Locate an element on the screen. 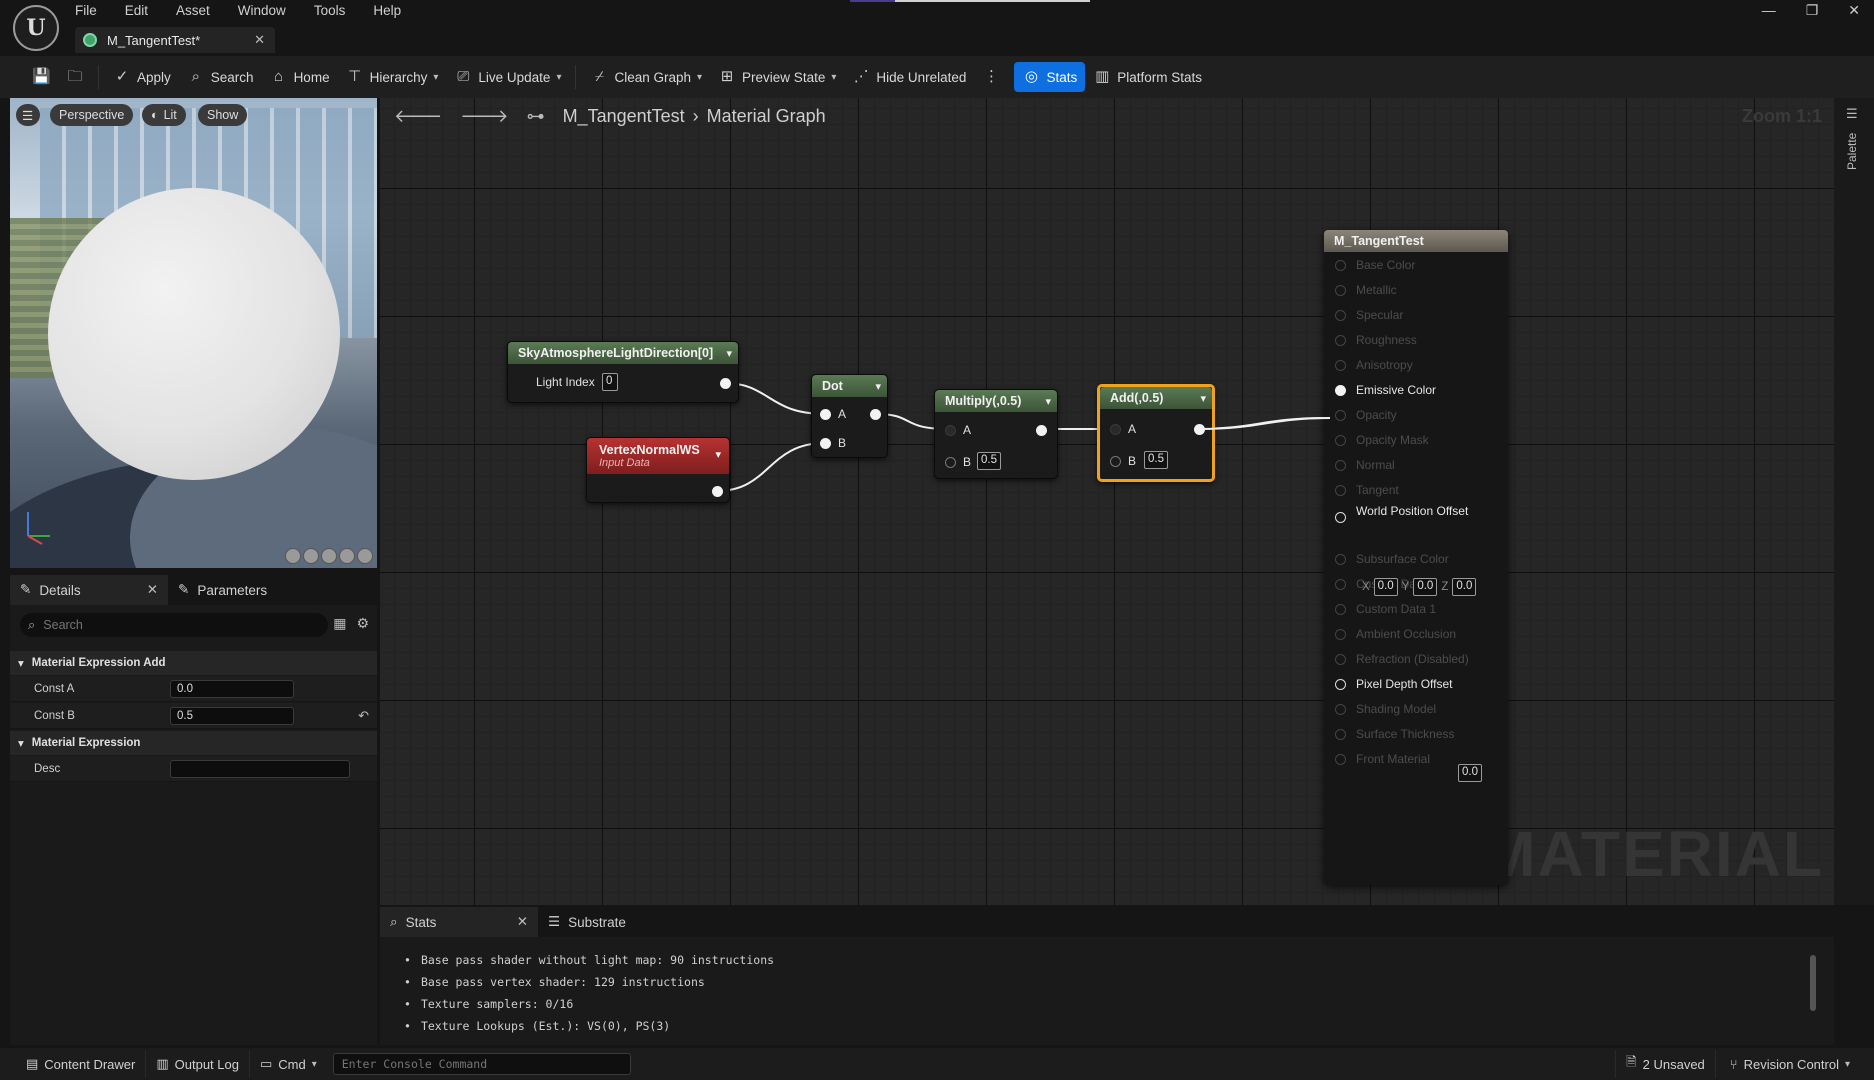 This screenshot has height=1080, width=1874. breadcrumb-asset: M_TangentTest is located at coordinates (624, 116).